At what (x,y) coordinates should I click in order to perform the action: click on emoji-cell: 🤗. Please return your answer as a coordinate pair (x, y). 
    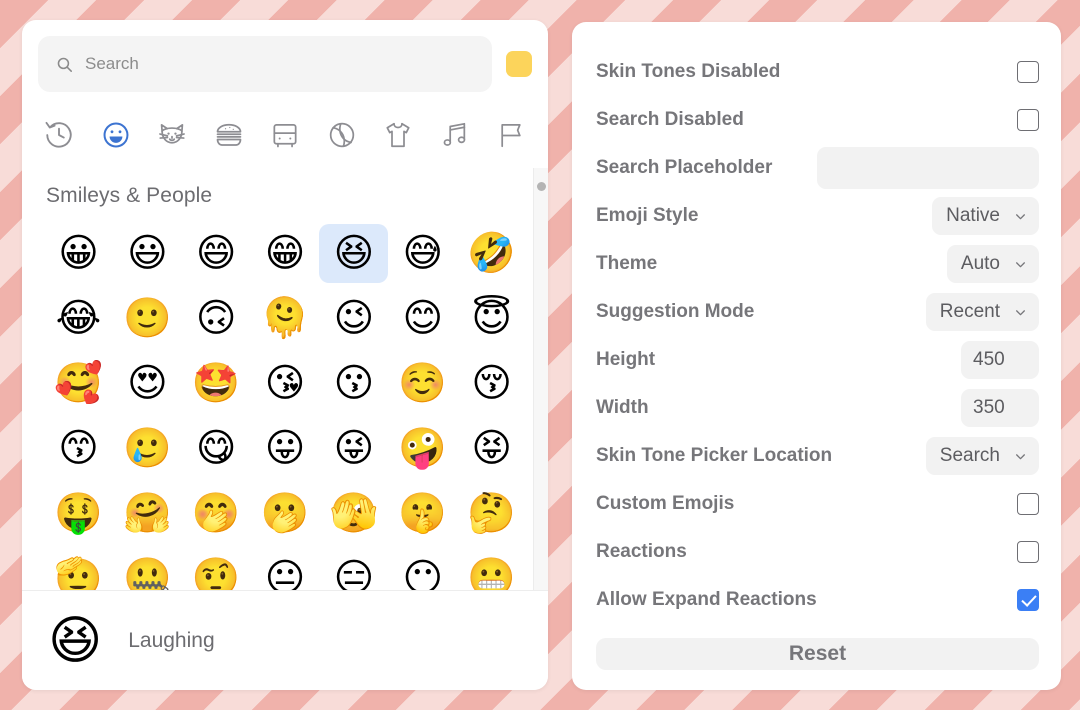
    Looking at the image, I should click on (147, 513).